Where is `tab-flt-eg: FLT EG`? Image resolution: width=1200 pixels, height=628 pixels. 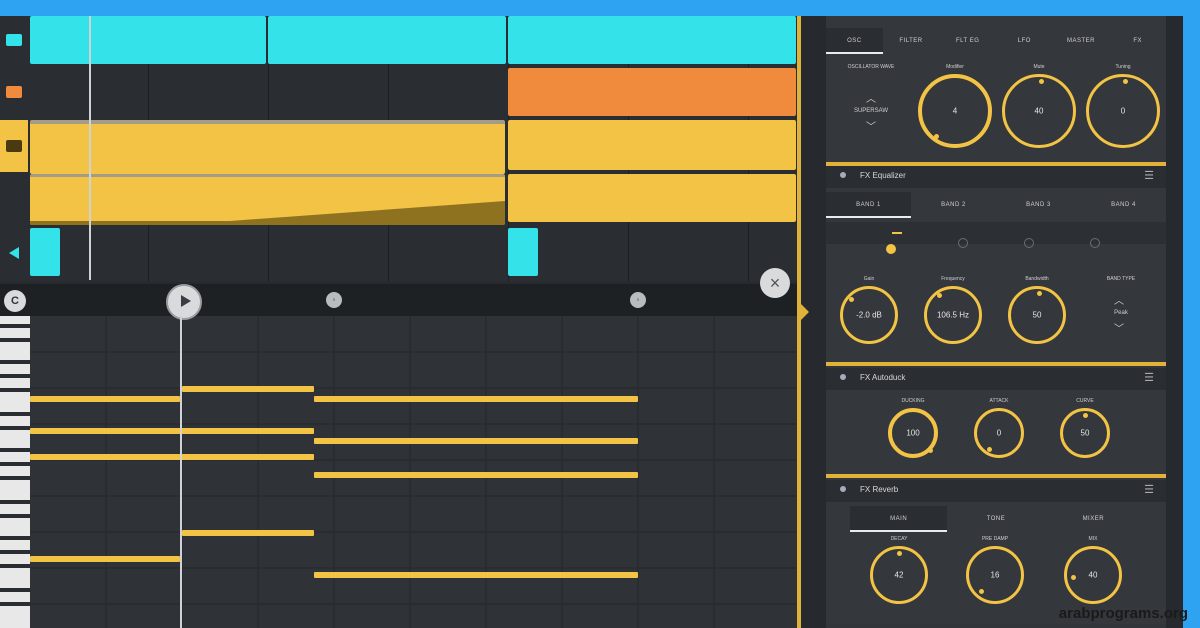
tab-flt-eg: FLT EG is located at coordinates (967, 41).